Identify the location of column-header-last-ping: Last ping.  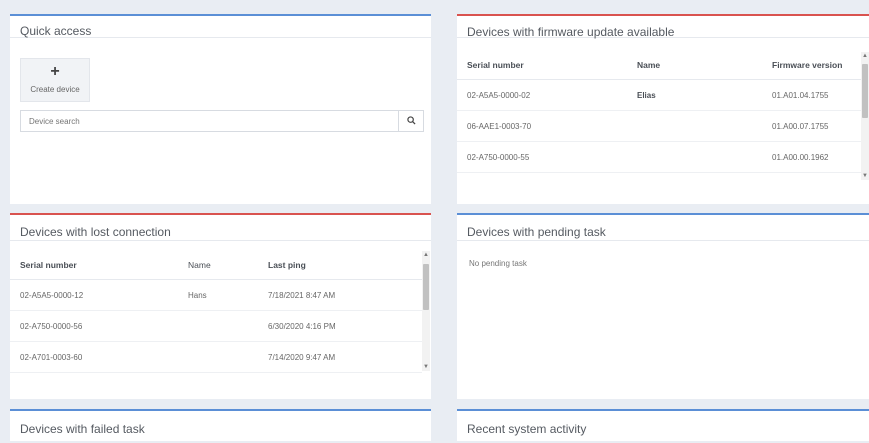
(340, 265).